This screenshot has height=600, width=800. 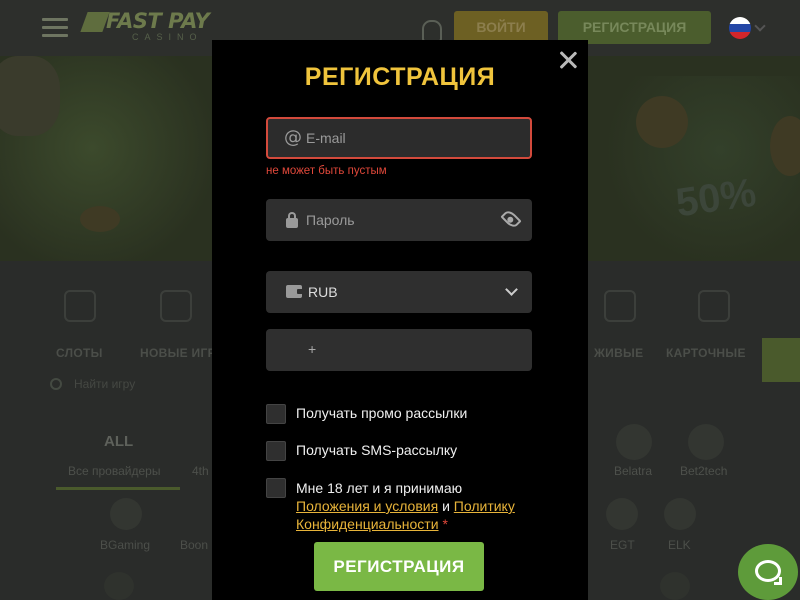 What do you see at coordinates (714, 306) in the screenshot?
I see `table-games-icon` at bounding box center [714, 306].